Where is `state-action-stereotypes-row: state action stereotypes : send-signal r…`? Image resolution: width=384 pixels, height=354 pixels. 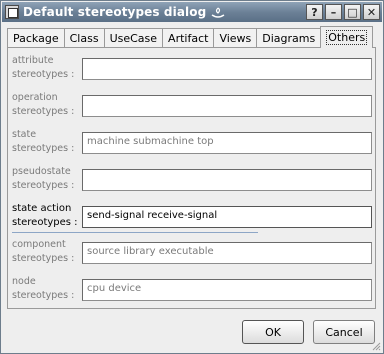 state-action-stereotypes-row: state action stereotypes : send-signal r… is located at coordinates (191, 217).